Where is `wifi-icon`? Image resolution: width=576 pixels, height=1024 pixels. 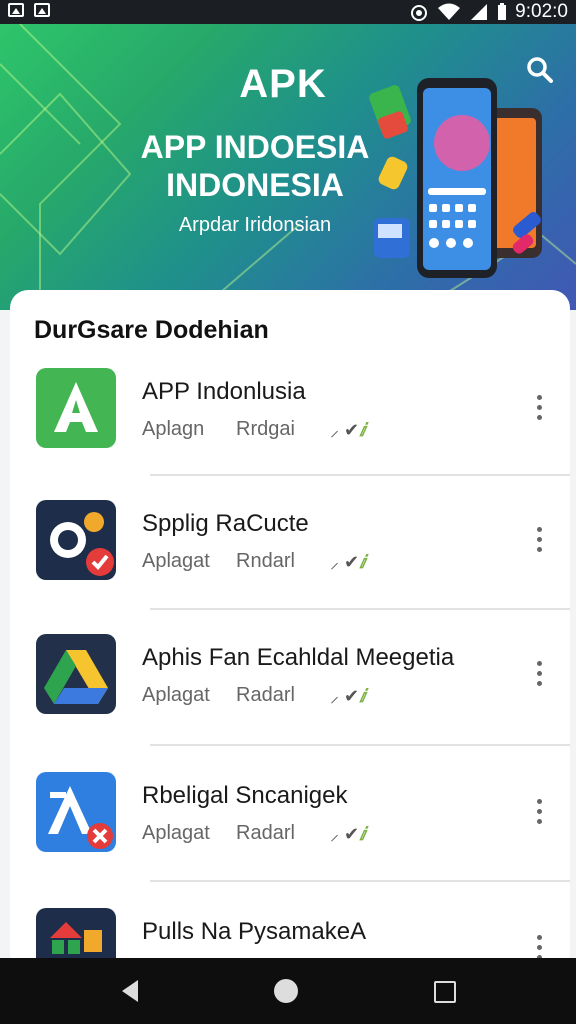
wifi-icon is located at coordinates (449, 11).